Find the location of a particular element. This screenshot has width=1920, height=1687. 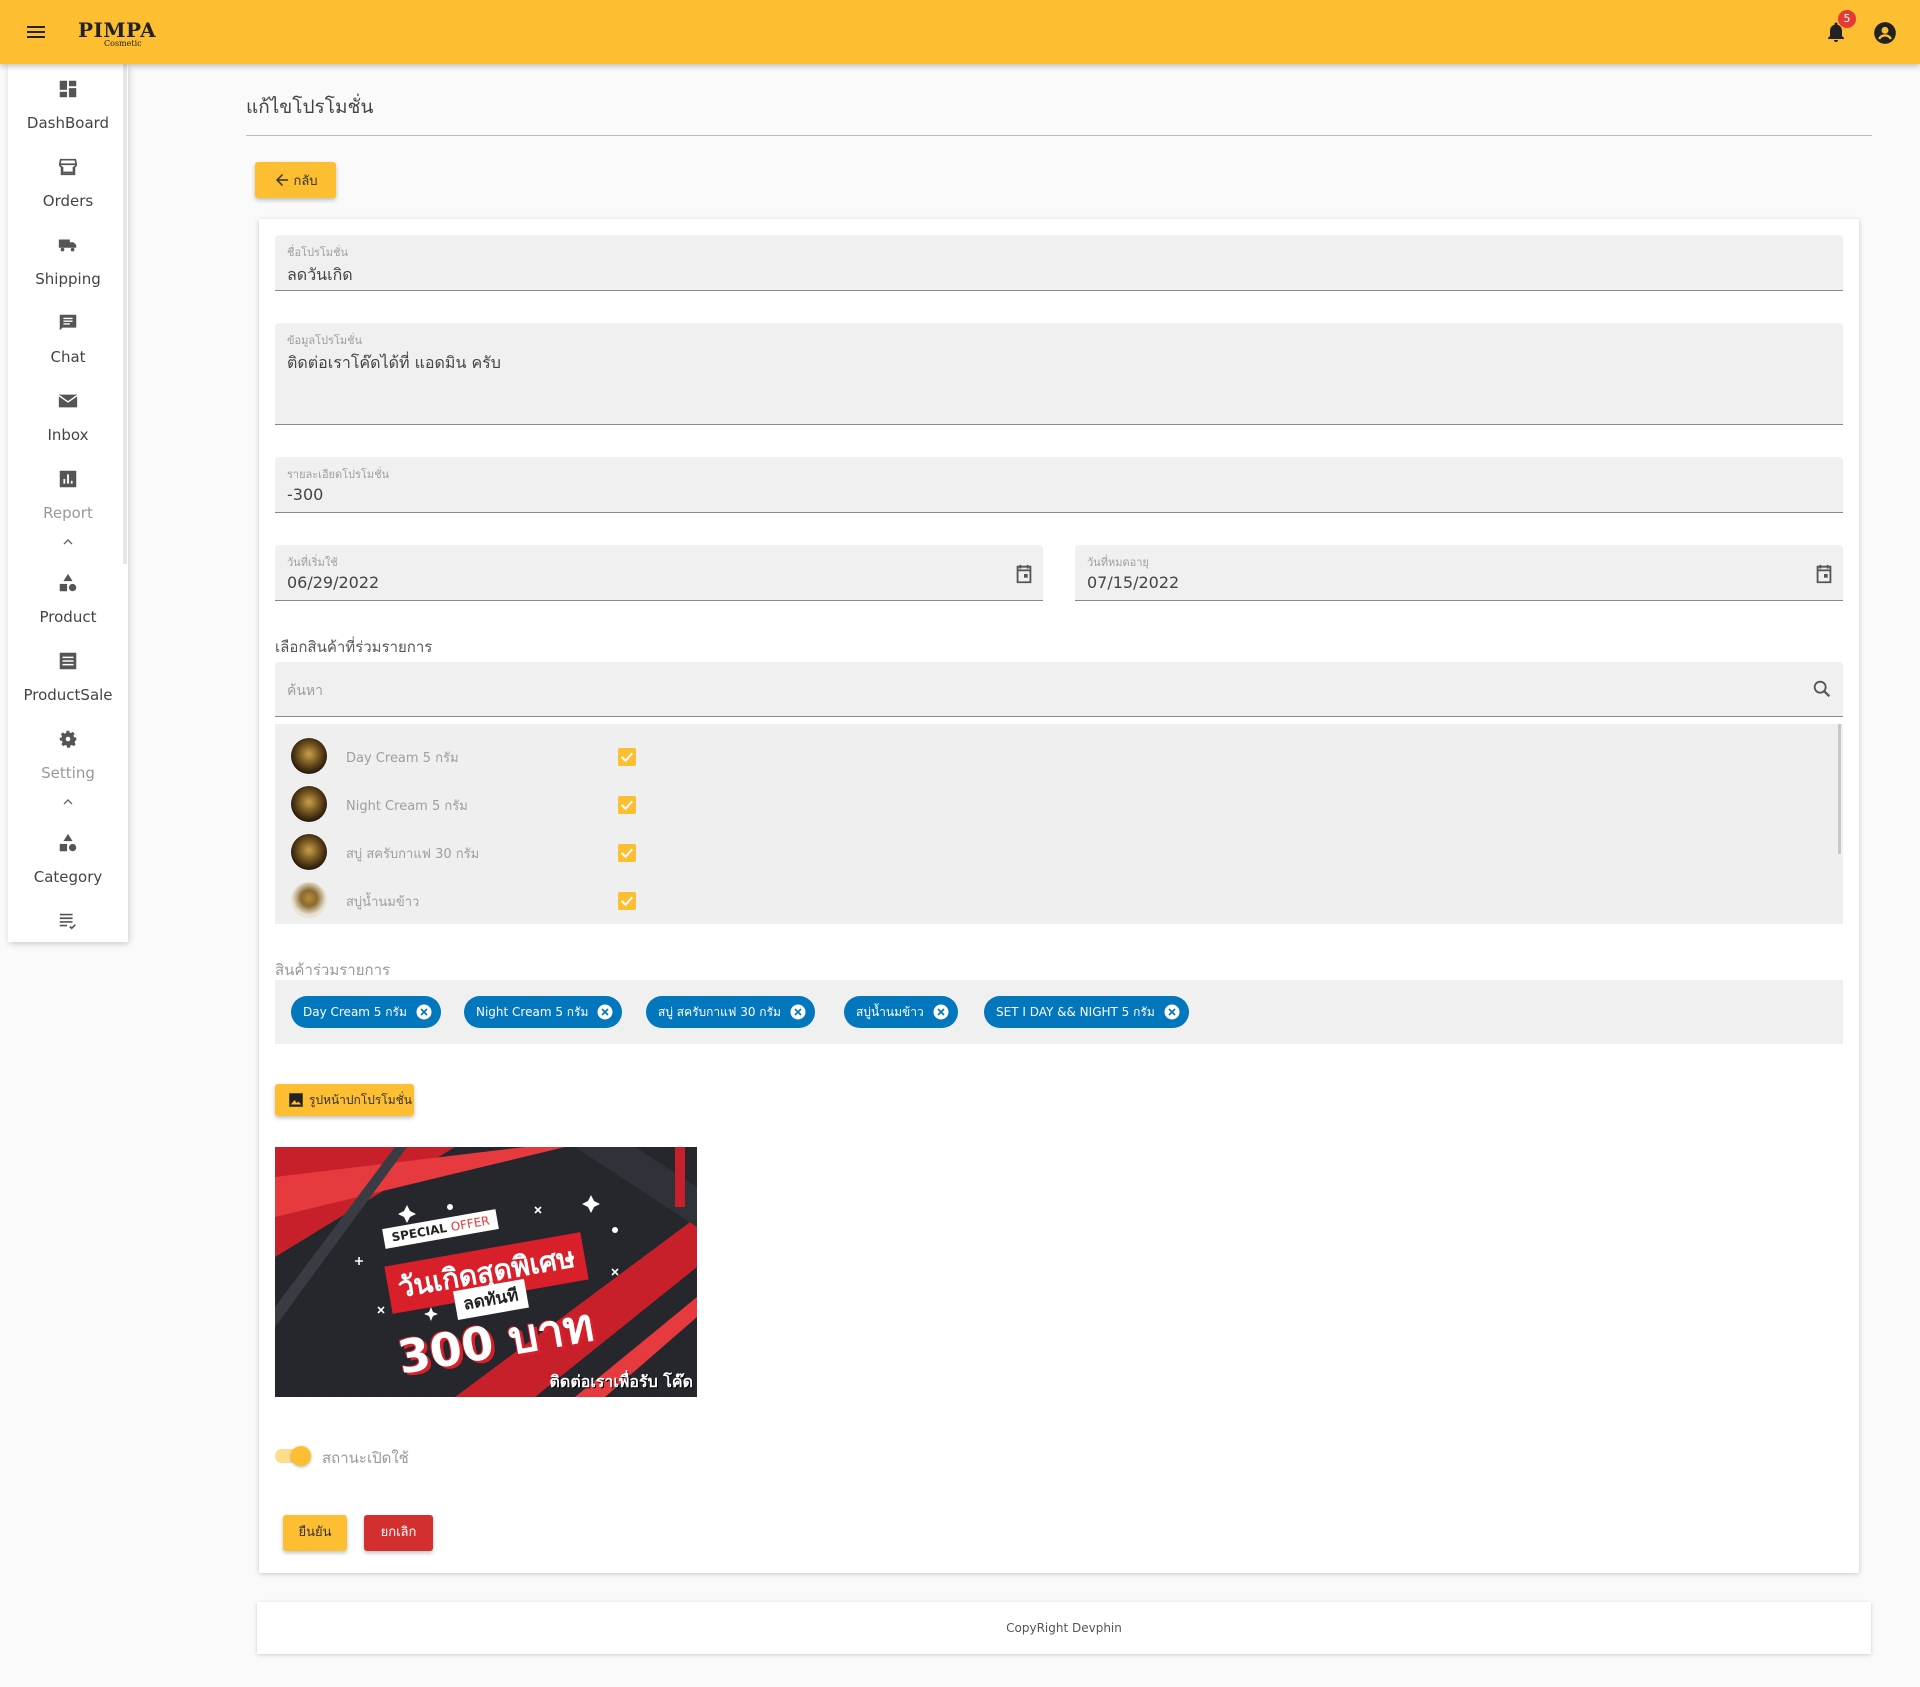

sidebar-item-chat: Chat is located at coordinates (68, 339).